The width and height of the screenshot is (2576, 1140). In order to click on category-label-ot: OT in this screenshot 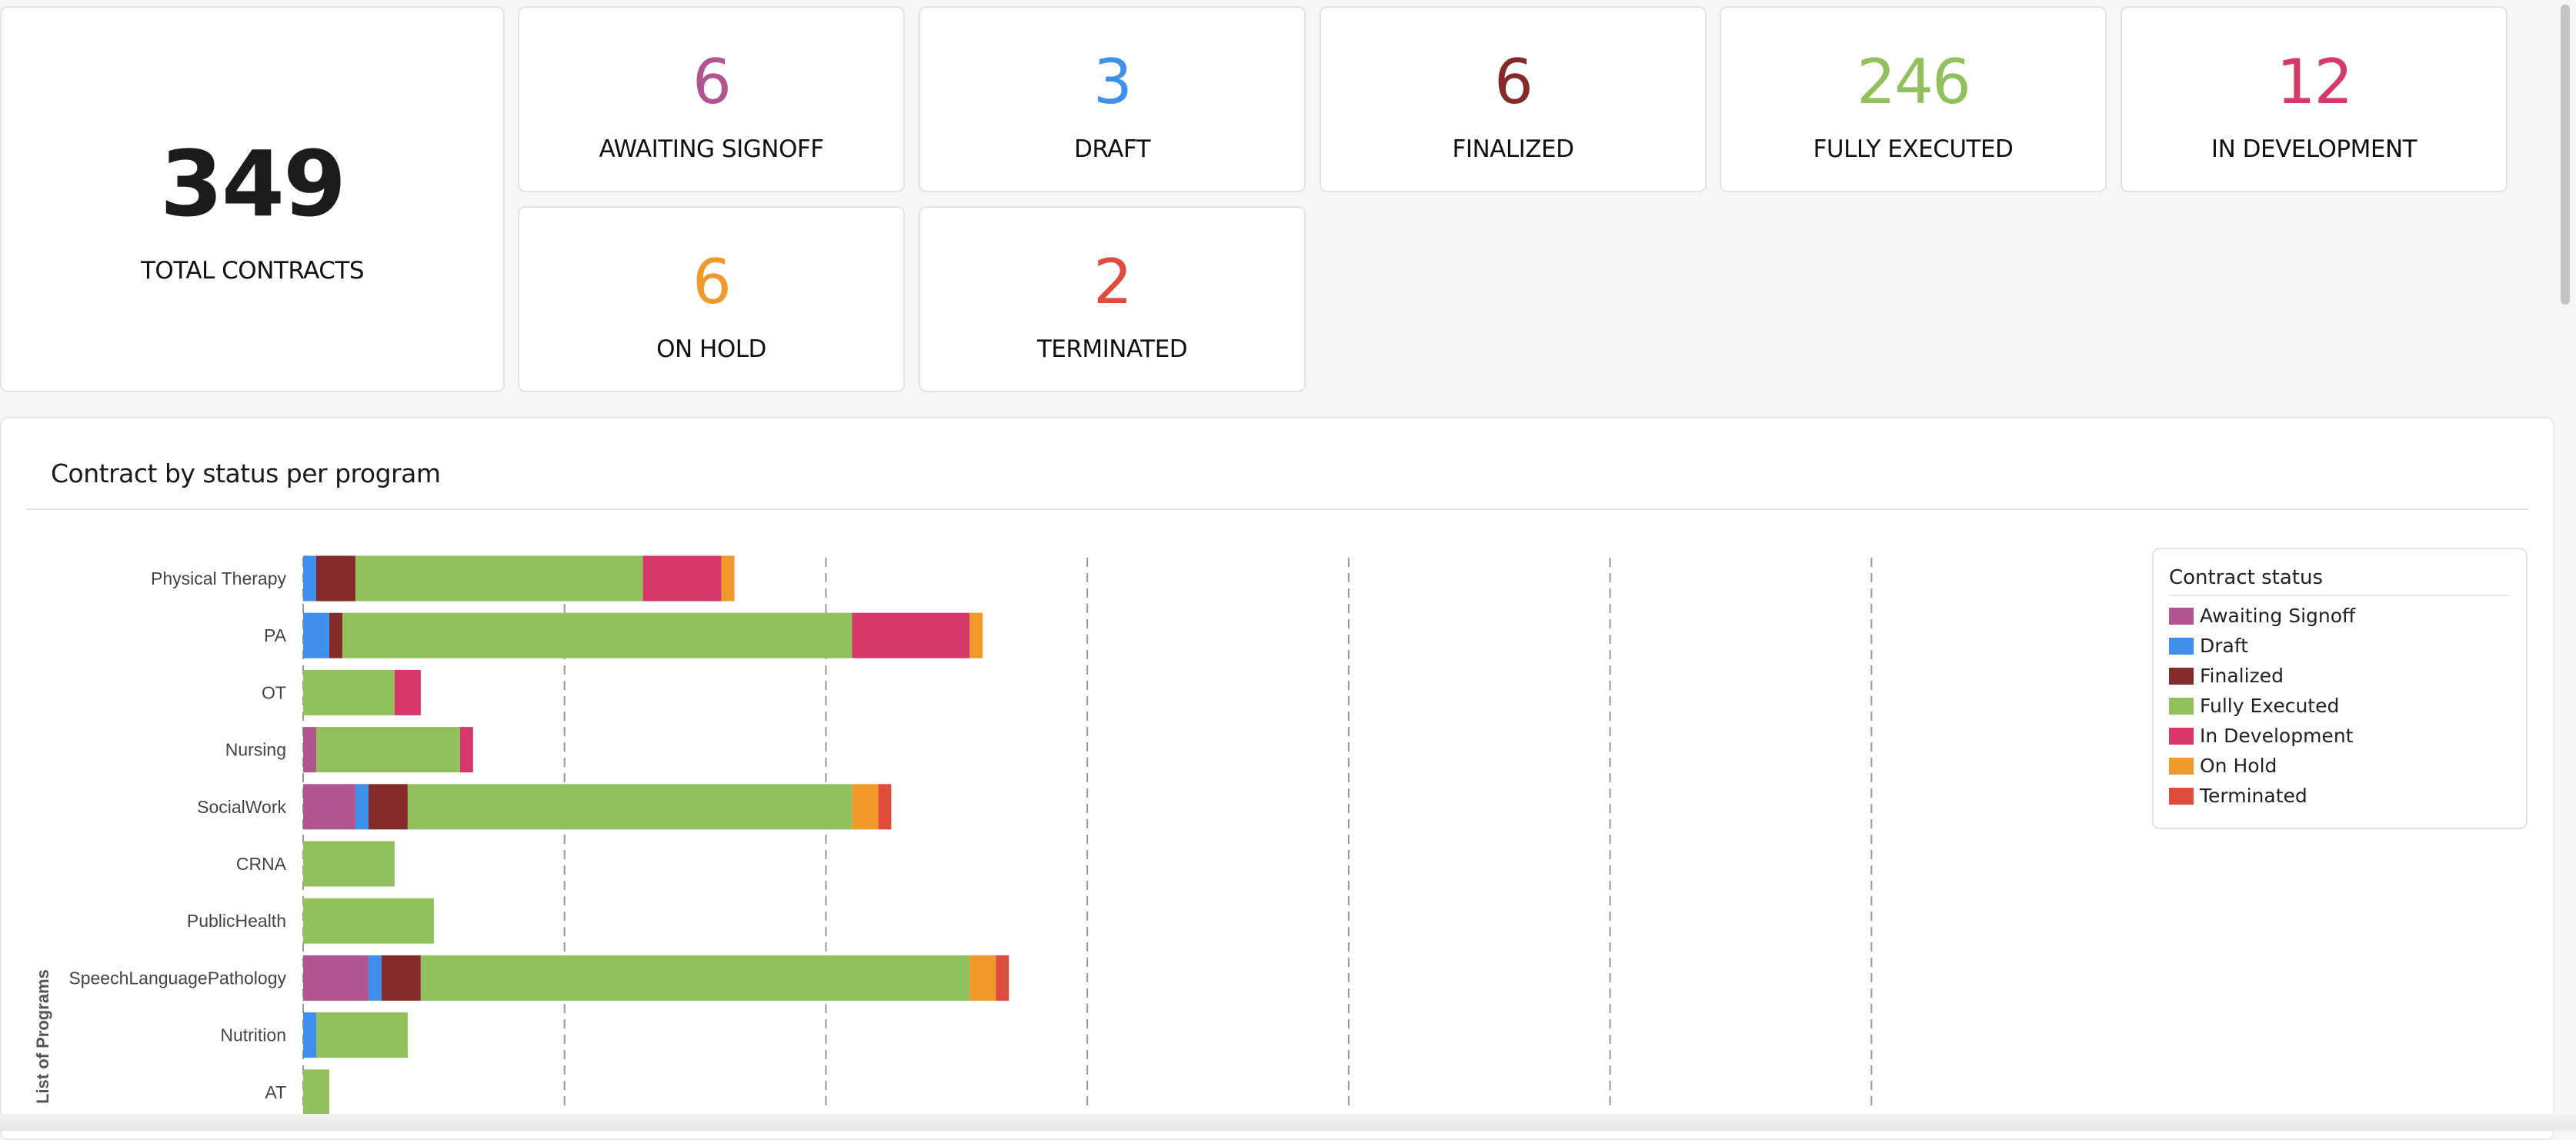, I will do `click(274, 692)`.